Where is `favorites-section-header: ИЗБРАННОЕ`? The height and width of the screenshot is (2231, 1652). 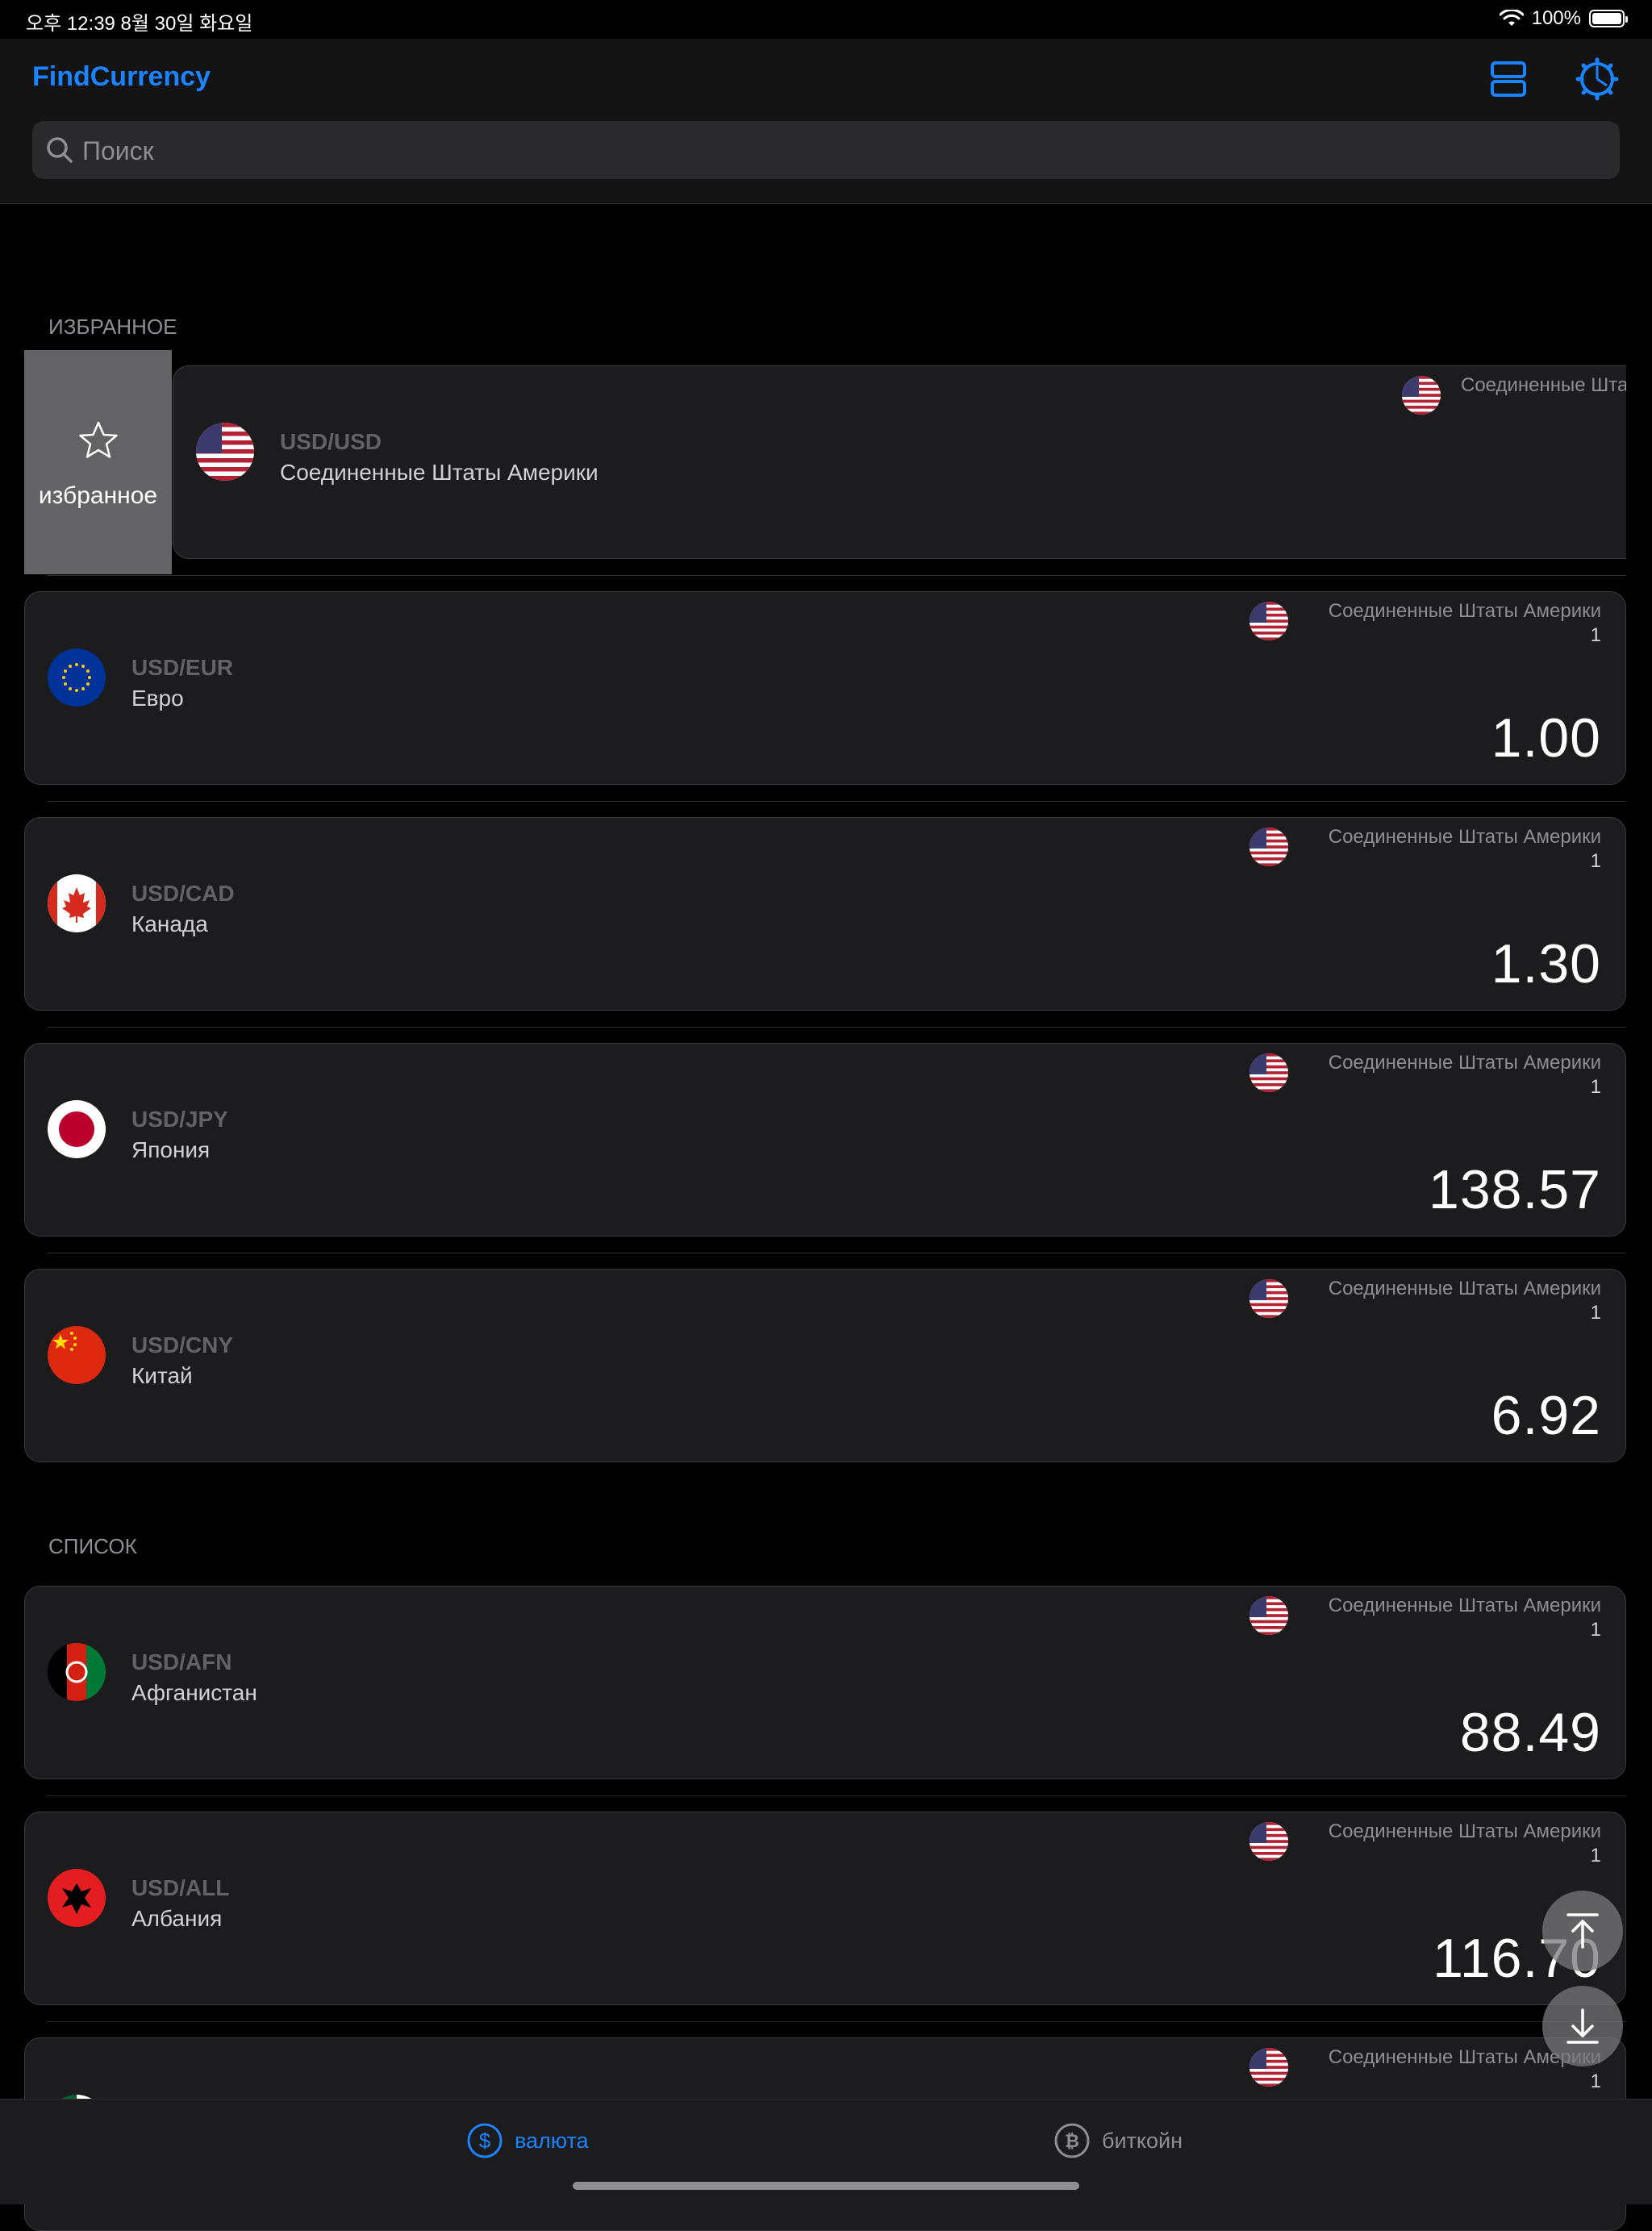
favorites-section-header: ИЗБРАННОЕ is located at coordinates (112, 327).